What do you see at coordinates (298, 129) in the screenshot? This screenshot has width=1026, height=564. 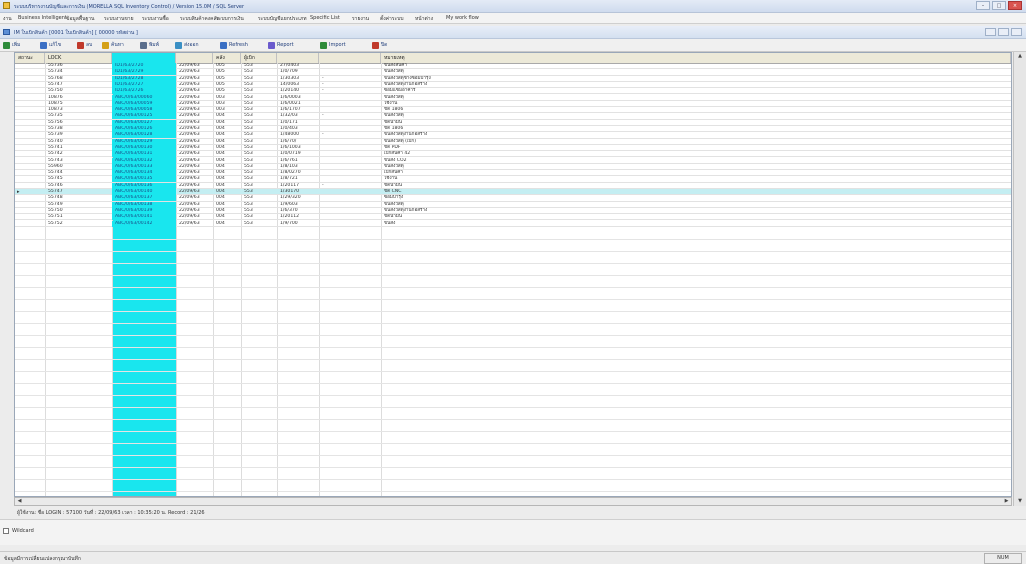 I see `cell-amount: 1/0/403` at bounding box center [298, 129].